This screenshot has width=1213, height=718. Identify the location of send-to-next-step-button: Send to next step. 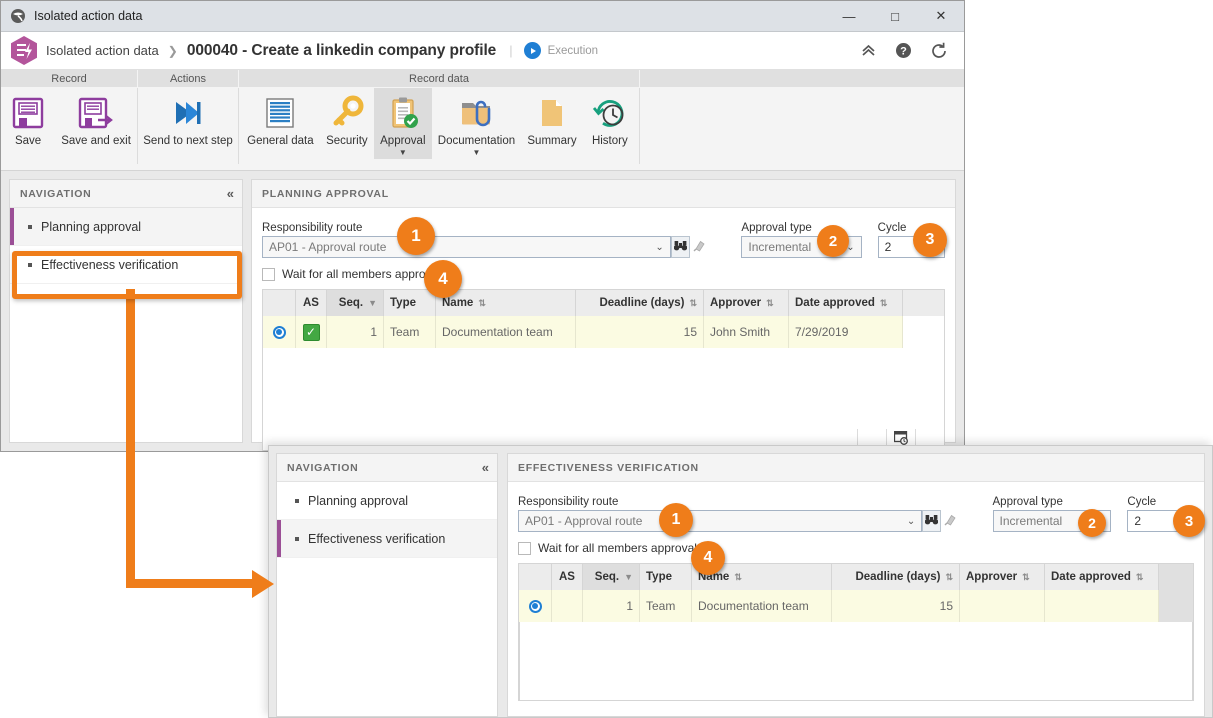
(188, 118).